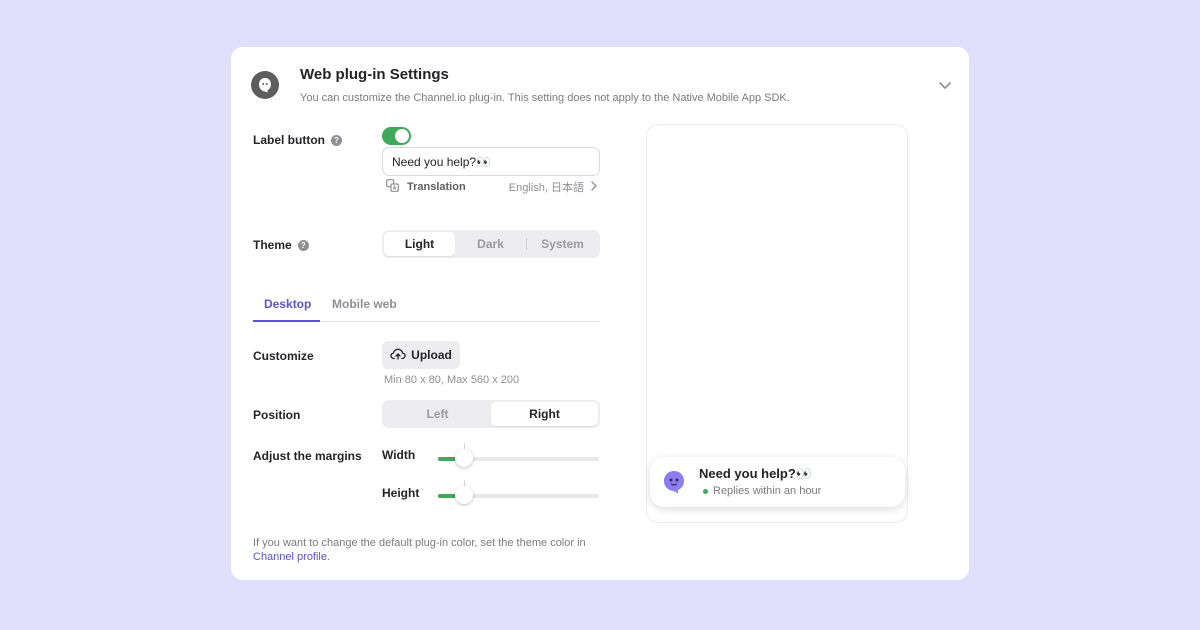 This screenshot has width=1200, height=630. I want to click on channel-ghost-icon, so click(265, 85).